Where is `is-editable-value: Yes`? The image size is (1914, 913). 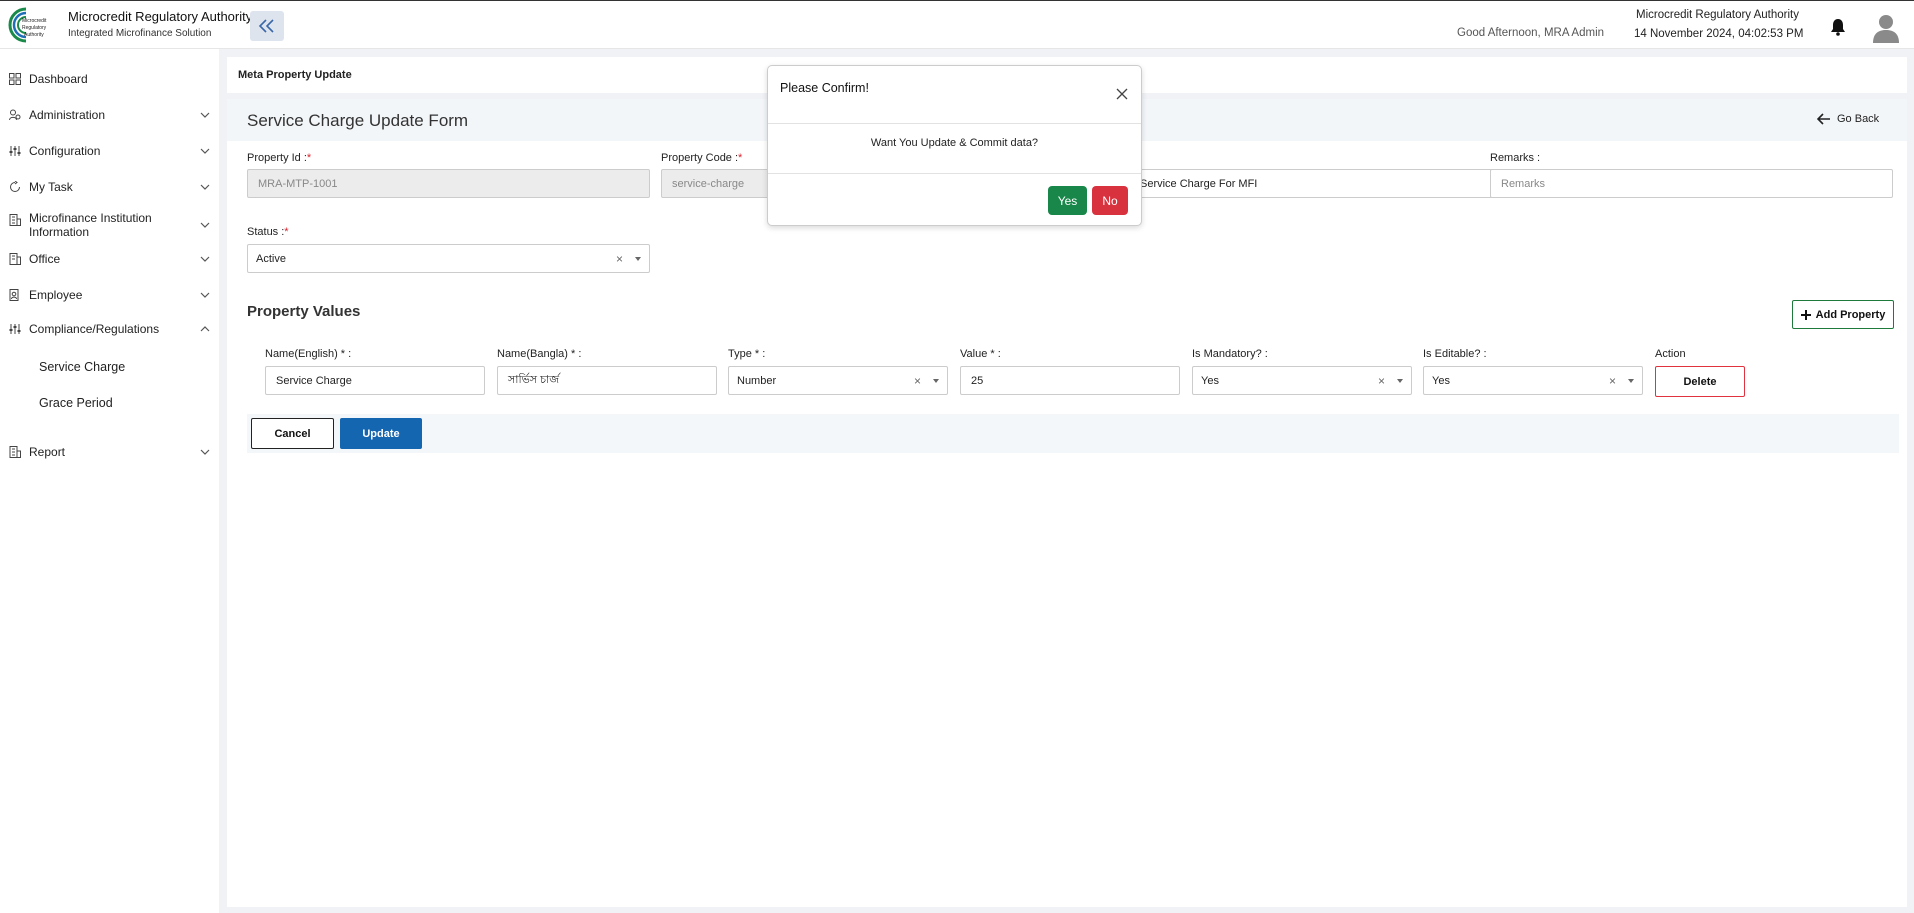
is-editable-value: Yes is located at coordinates (1441, 380).